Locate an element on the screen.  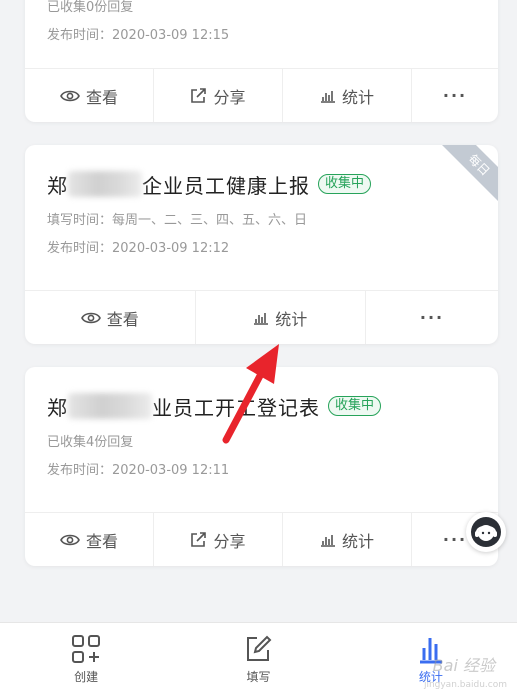
customer-service-button is located at coordinates (486, 532).